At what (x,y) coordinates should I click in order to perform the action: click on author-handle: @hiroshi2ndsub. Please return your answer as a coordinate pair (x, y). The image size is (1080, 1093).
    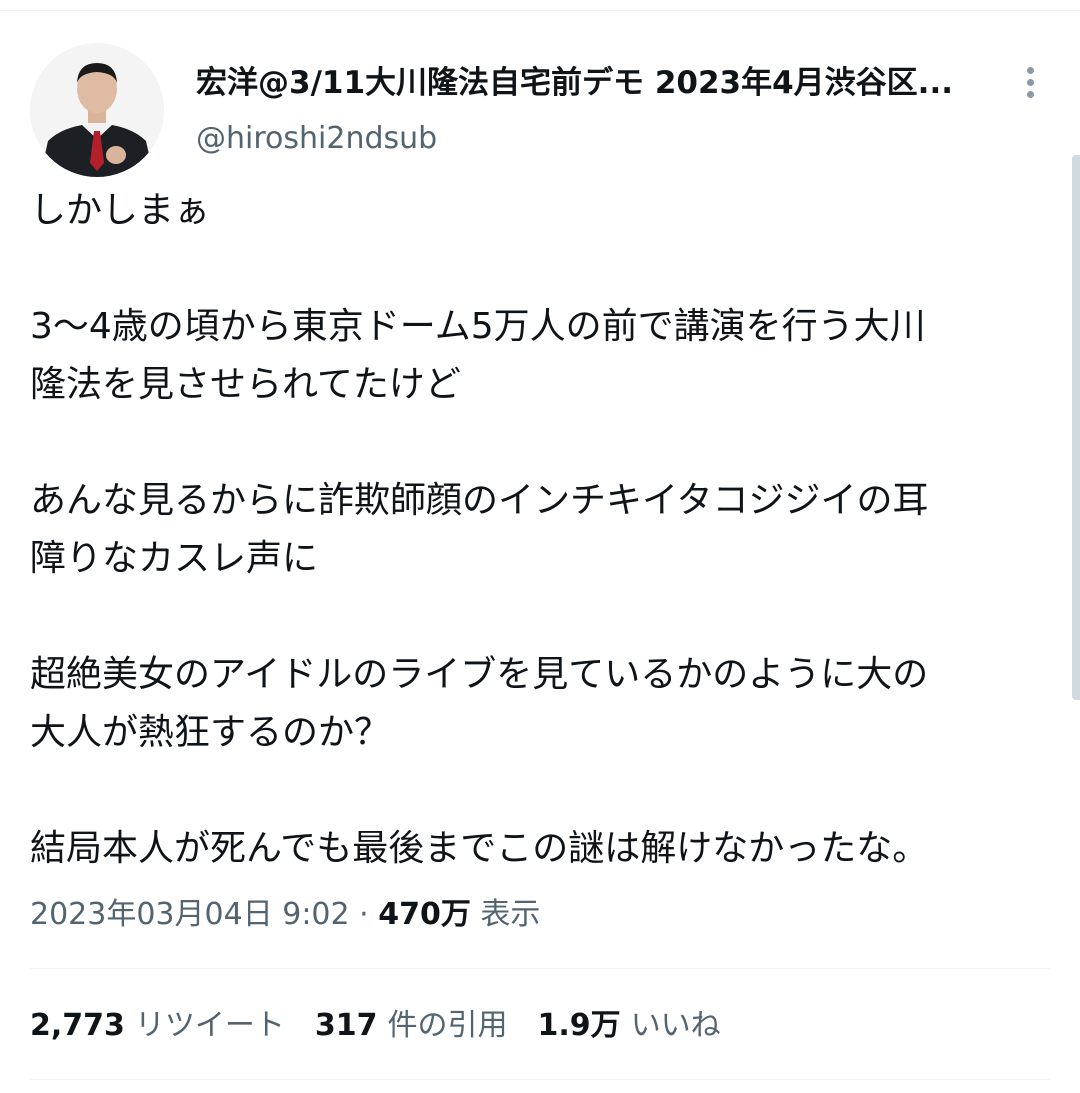
    Looking at the image, I should click on (316, 139).